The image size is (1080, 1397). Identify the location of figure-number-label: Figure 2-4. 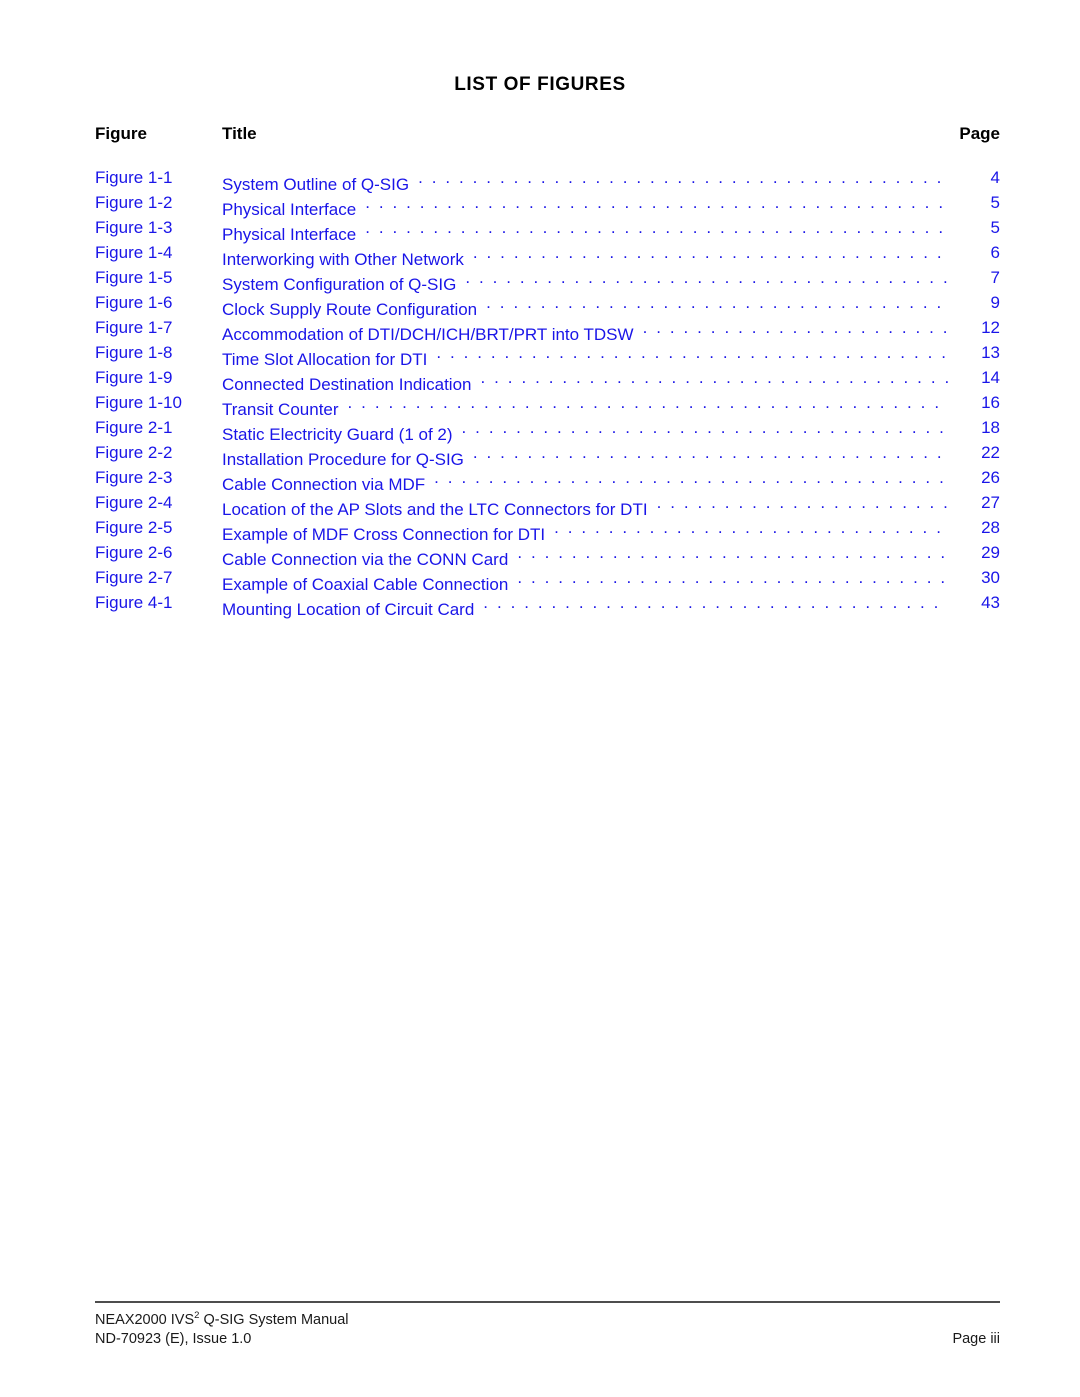
(134, 502).